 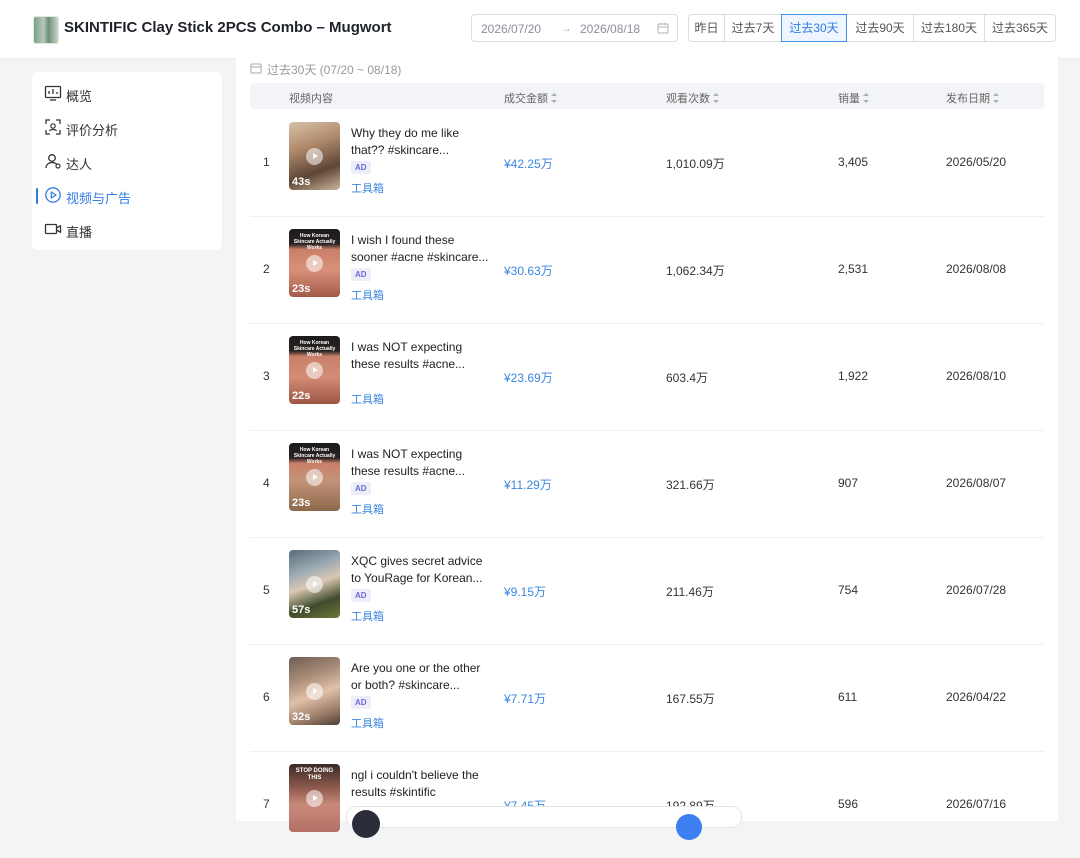 I want to click on row-amount: ¥30.63万, so click(x=528, y=271).